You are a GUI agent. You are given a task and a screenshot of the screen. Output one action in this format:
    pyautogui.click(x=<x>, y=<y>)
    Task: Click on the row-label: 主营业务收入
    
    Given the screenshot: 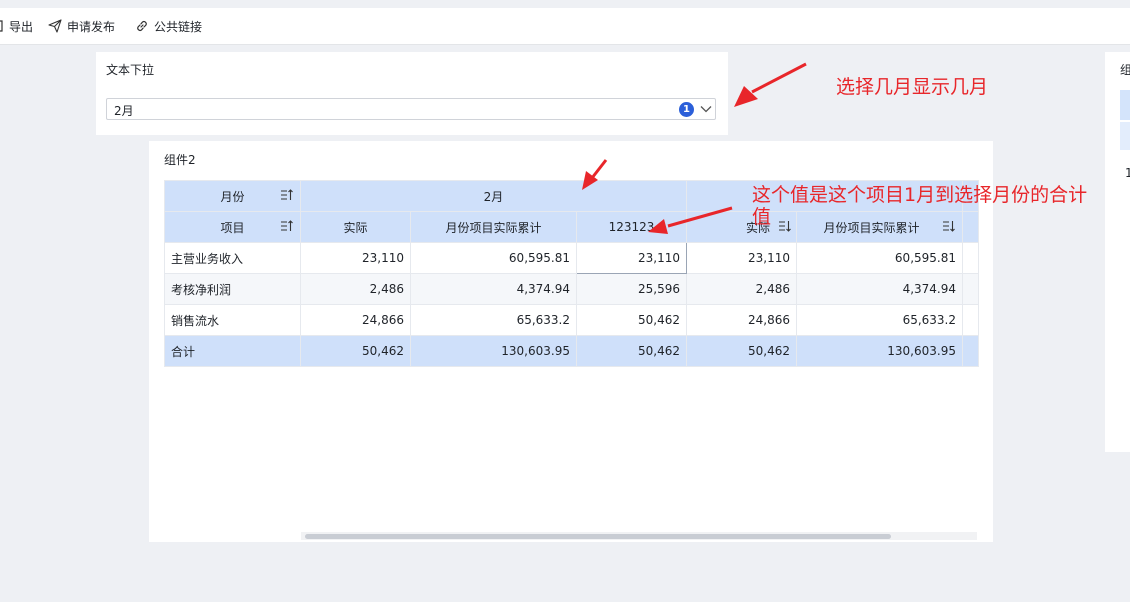 What is the action you would take?
    pyautogui.click(x=232, y=258)
    